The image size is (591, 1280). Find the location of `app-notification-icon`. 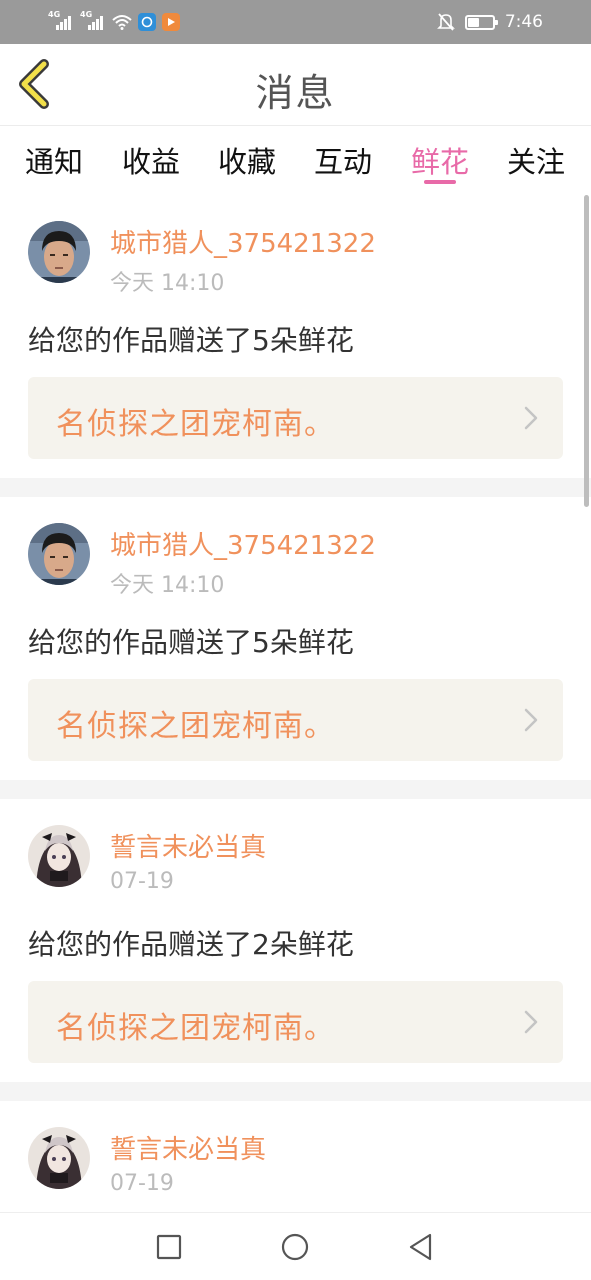

app-notification-icon is located at coordinates (147, 22).